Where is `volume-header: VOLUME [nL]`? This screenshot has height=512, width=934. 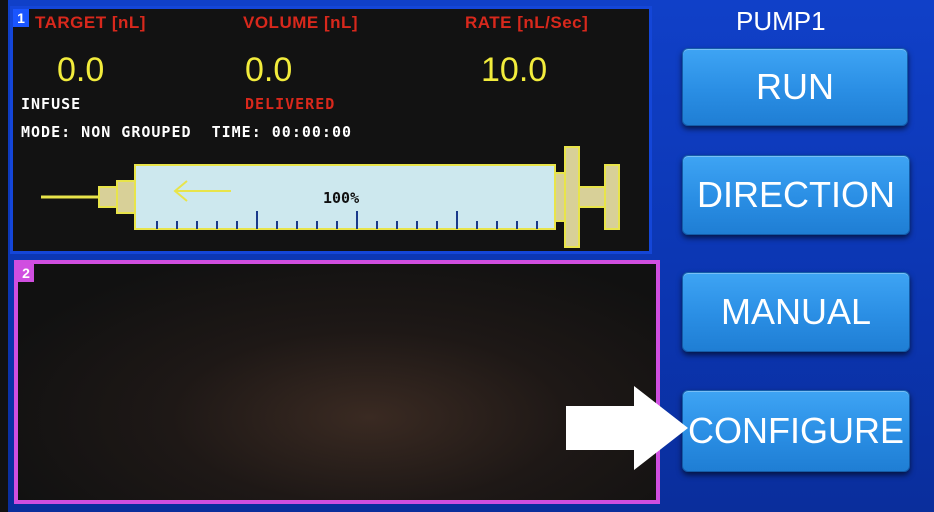
volume-header: VOLUME [nL] is located at coordinates (301, 22).